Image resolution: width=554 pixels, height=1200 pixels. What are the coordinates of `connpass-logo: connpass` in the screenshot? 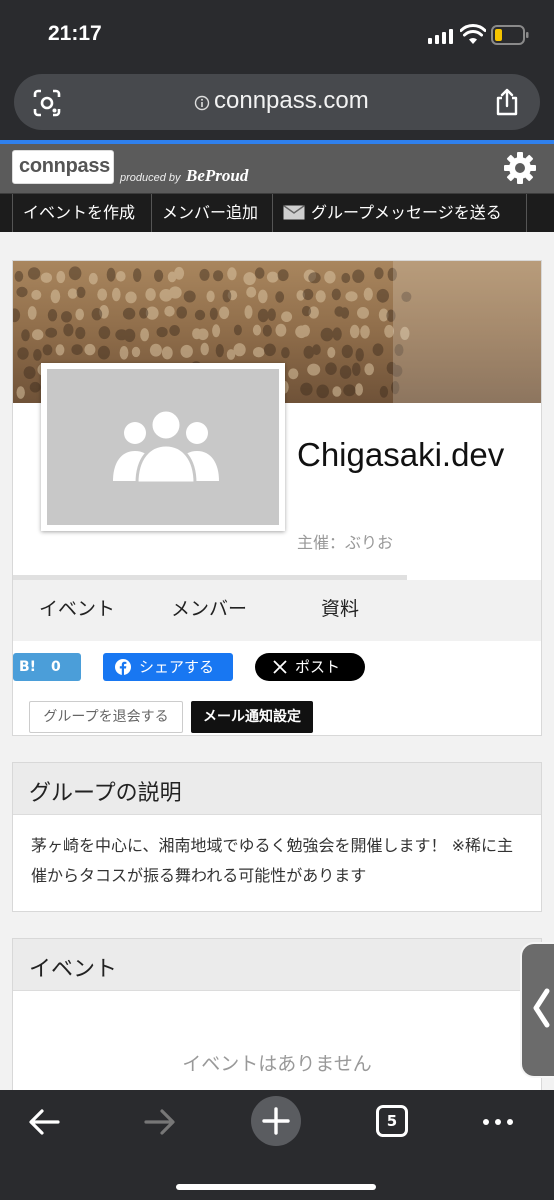 It's located at (63, 167).